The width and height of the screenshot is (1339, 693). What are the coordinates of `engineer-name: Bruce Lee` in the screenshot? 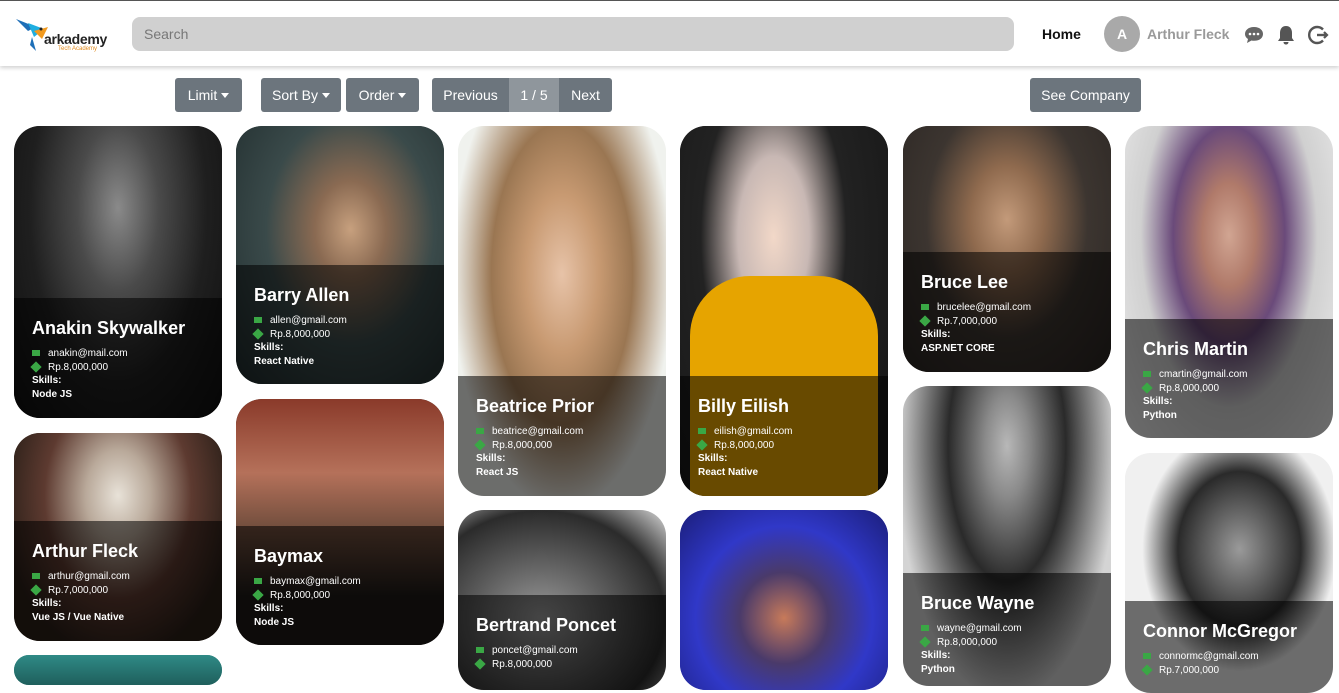 It's located at (965, 282).